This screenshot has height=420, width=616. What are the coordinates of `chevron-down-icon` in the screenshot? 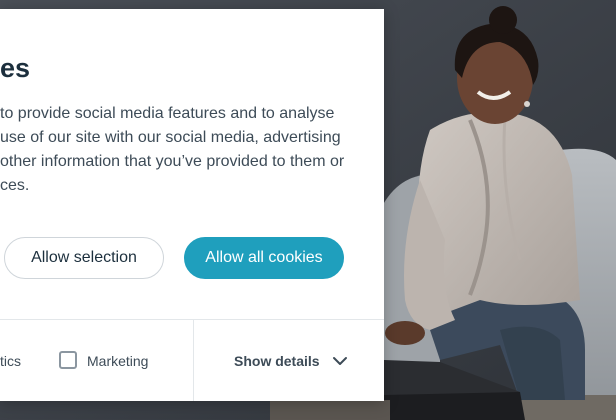 It's located at (340, 361).